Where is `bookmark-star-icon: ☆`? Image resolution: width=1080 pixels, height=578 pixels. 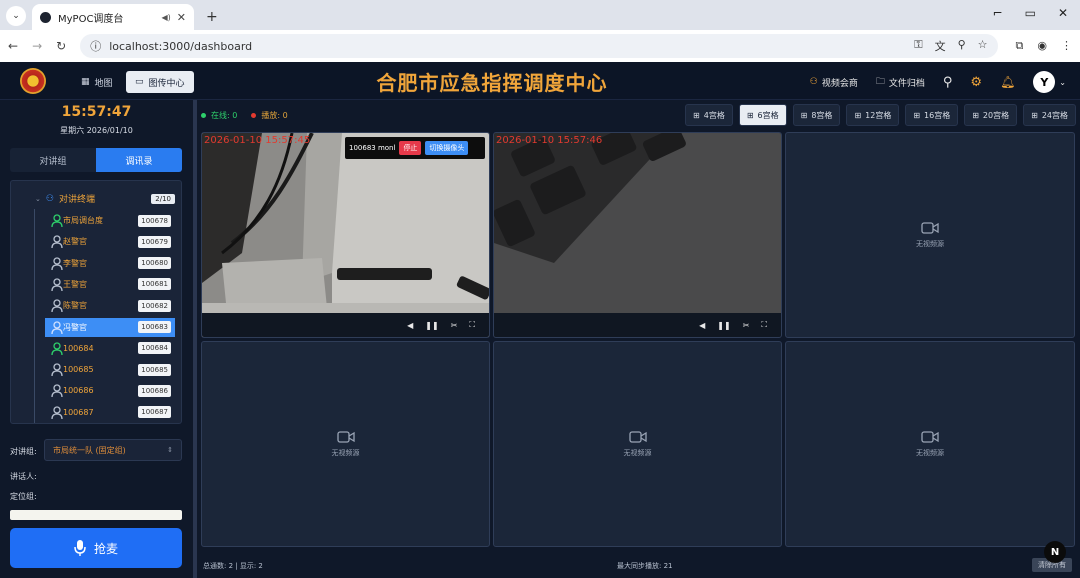
bookmark-star-icon: ☆ is located at coordinates (983, 46).